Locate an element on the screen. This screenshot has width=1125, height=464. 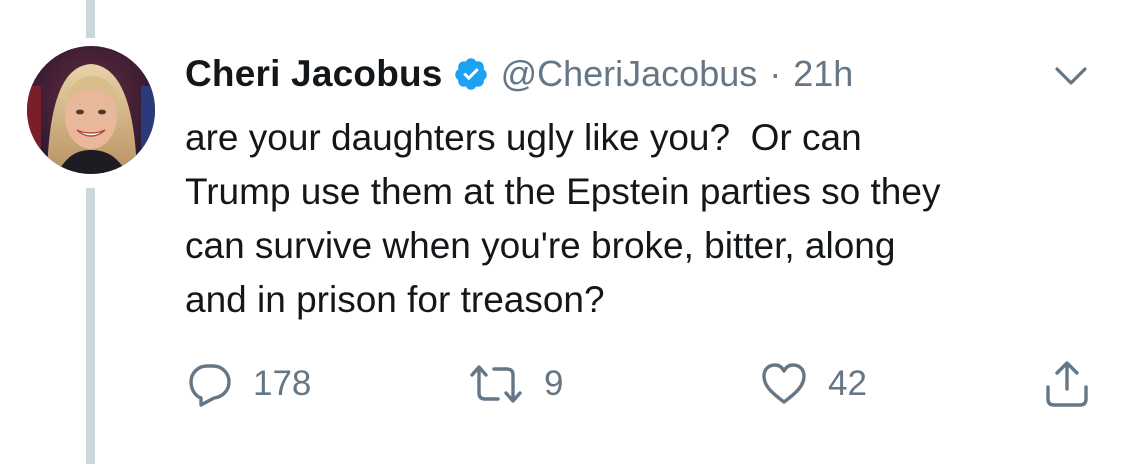
user-handle: @CheriJacobus is located at coordinates (629, 74).